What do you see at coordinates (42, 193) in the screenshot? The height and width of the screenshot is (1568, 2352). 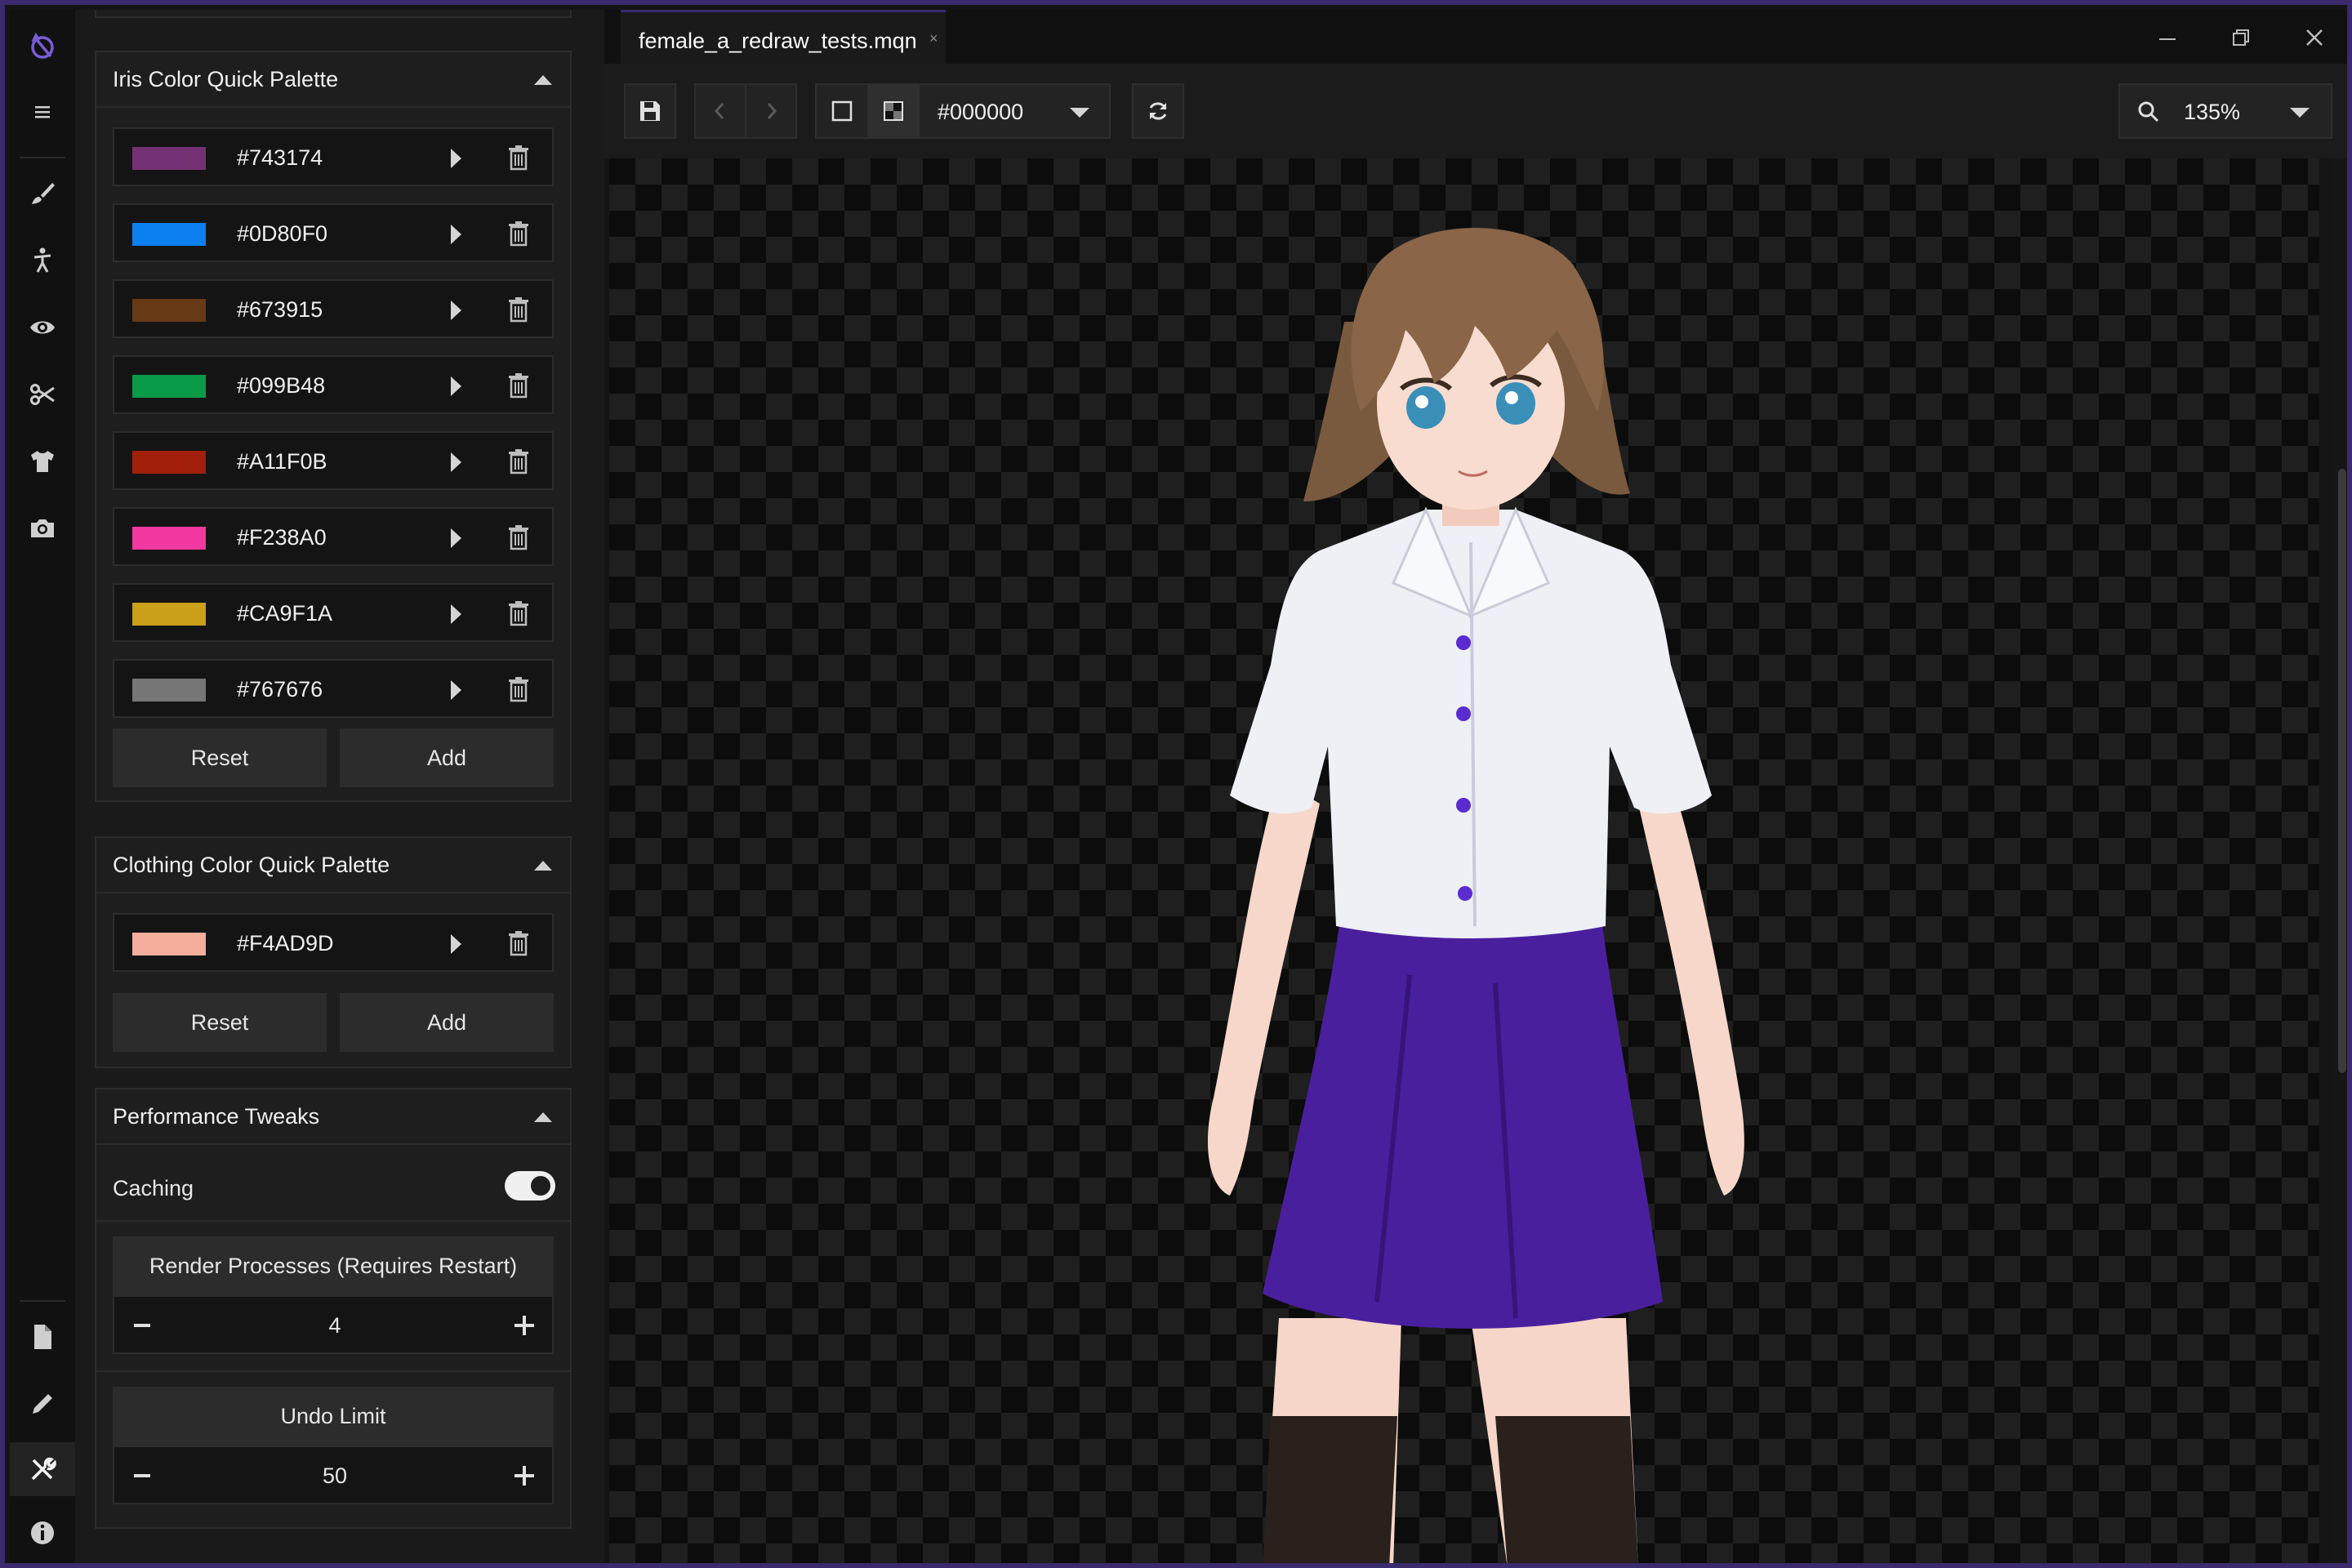 I see `brush-icon` at bounding box center [42, 193].